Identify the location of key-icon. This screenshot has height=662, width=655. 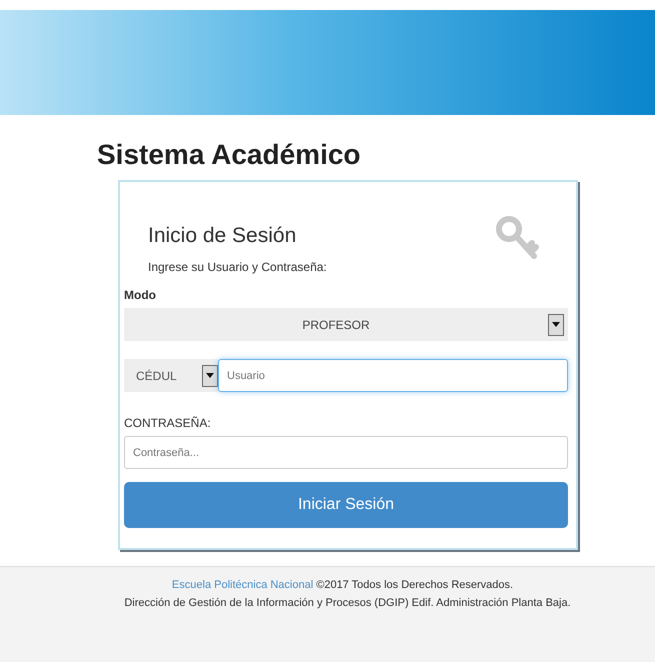
(517, 238).